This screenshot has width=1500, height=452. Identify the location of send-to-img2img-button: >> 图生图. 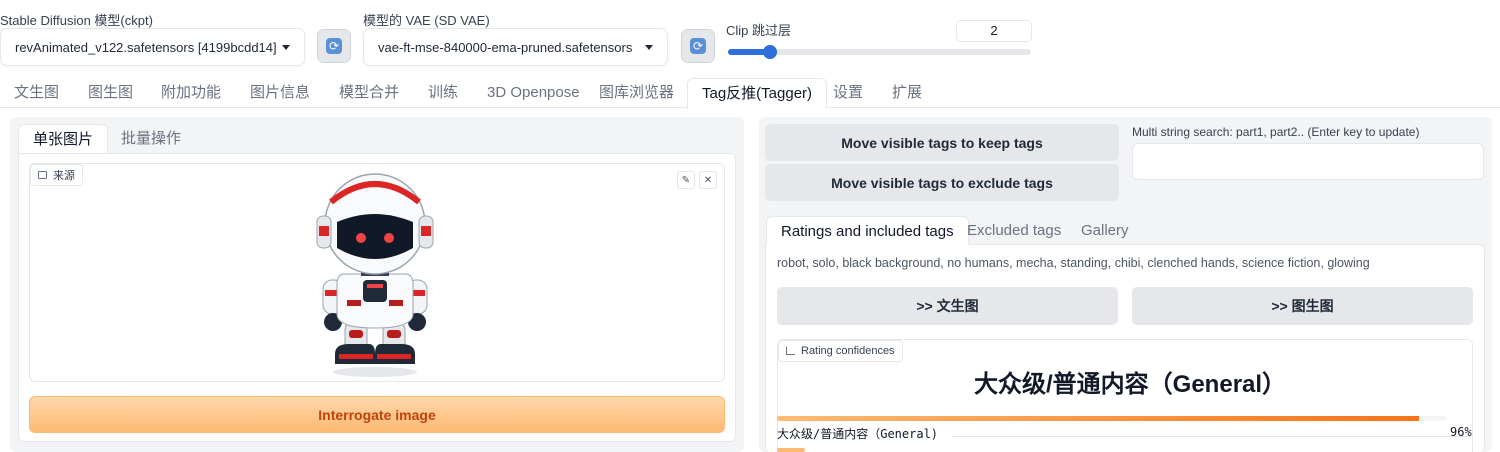
(1302, 306).